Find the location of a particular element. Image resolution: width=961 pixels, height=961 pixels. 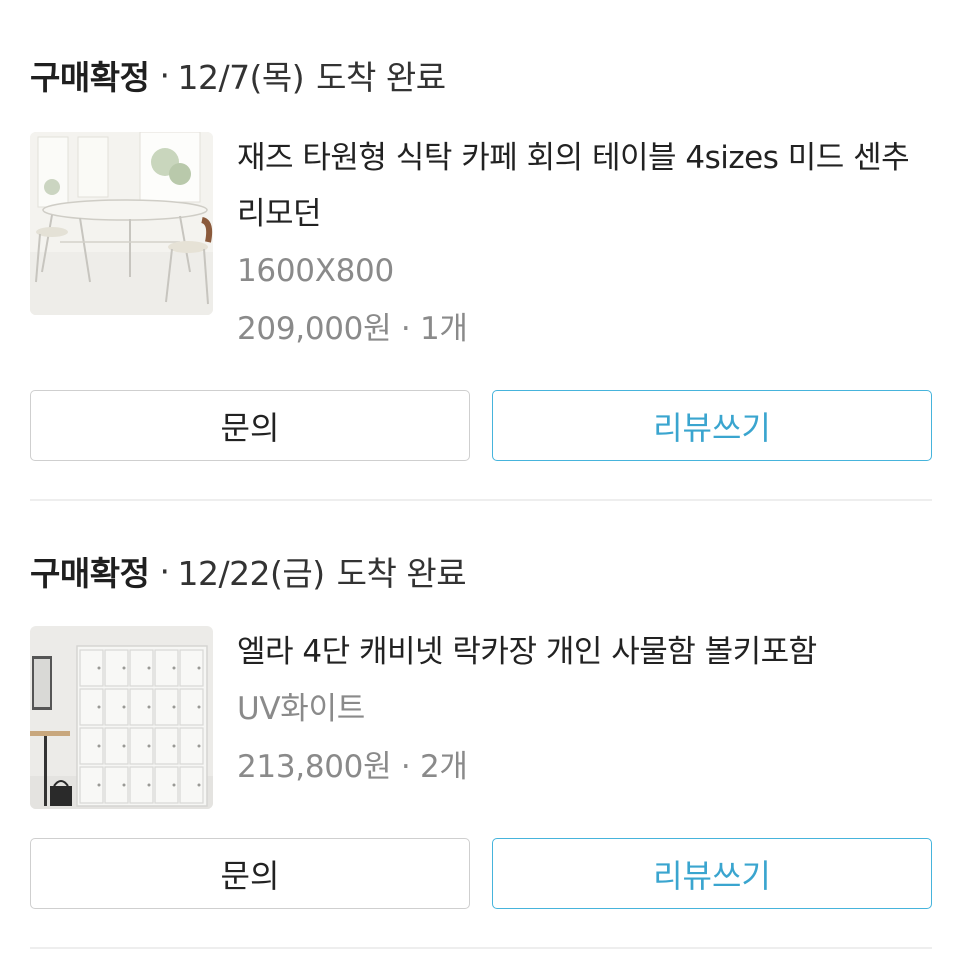

product-name: 재즈 타원형 식탁 카페 회의 테이블 4sizes 미드 센추리모던 is located at coordinates (584, 186).